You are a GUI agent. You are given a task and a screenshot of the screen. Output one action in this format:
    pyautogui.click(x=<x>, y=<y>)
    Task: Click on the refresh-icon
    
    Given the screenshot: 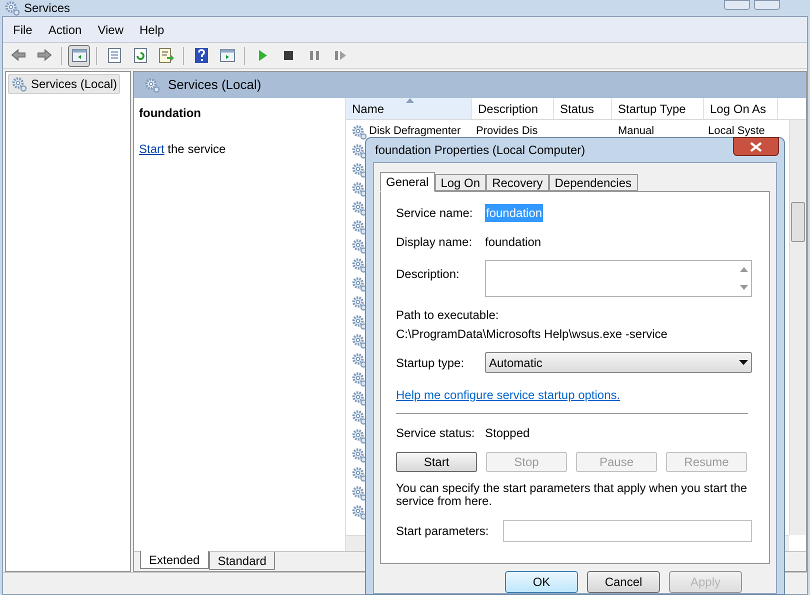 What is the action you would take?
    pyautogui.click(x=140, y=55)
    